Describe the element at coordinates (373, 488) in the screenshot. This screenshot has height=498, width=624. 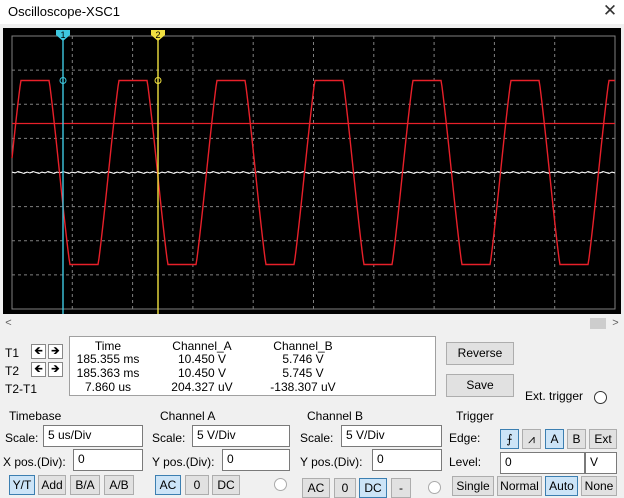
I see `channel-b-dc-button: DC` at that location.